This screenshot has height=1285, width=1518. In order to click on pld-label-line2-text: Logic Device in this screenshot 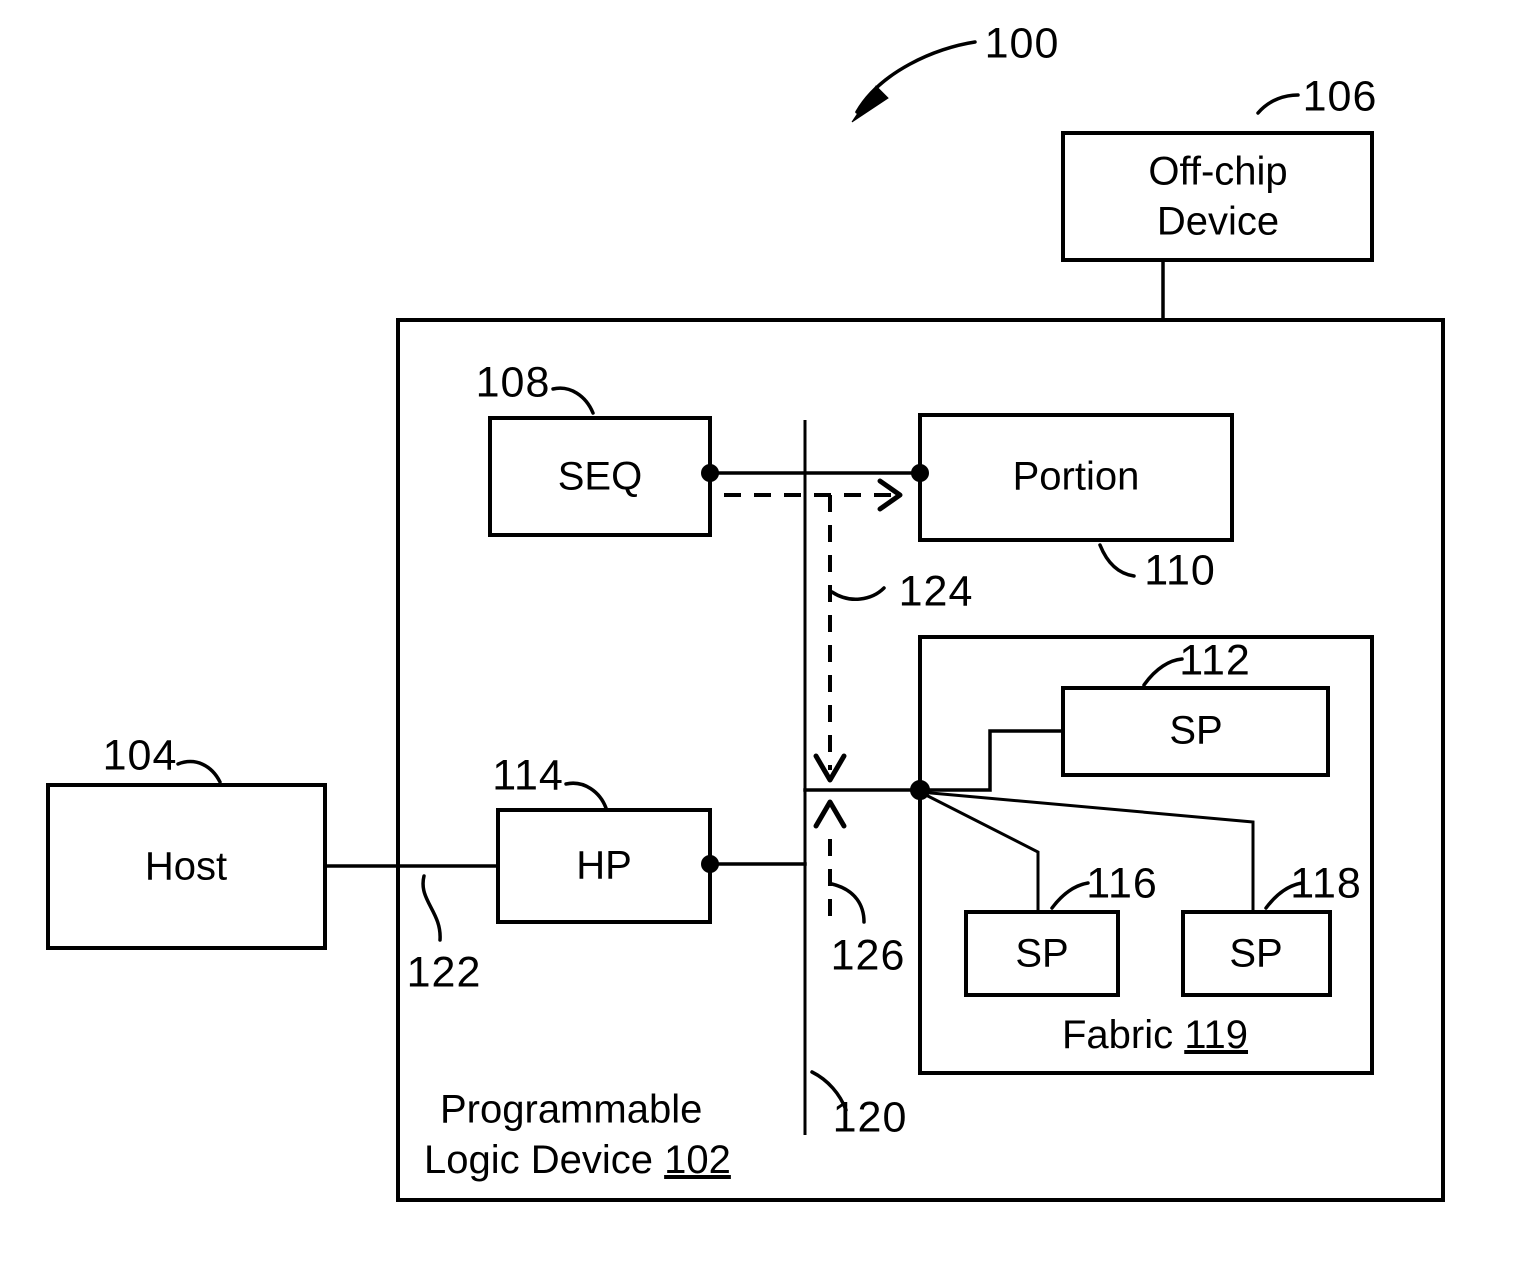, I will do `click(544, 1160)`.